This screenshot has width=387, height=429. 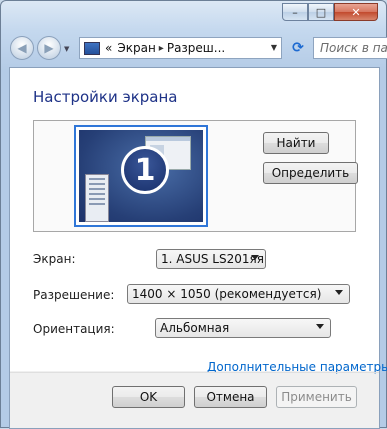 What do you see at coordinates (353, 48) in the screenshot?
I see `search-placeholder: Поиск в пан` at bounding box center [353, 48].